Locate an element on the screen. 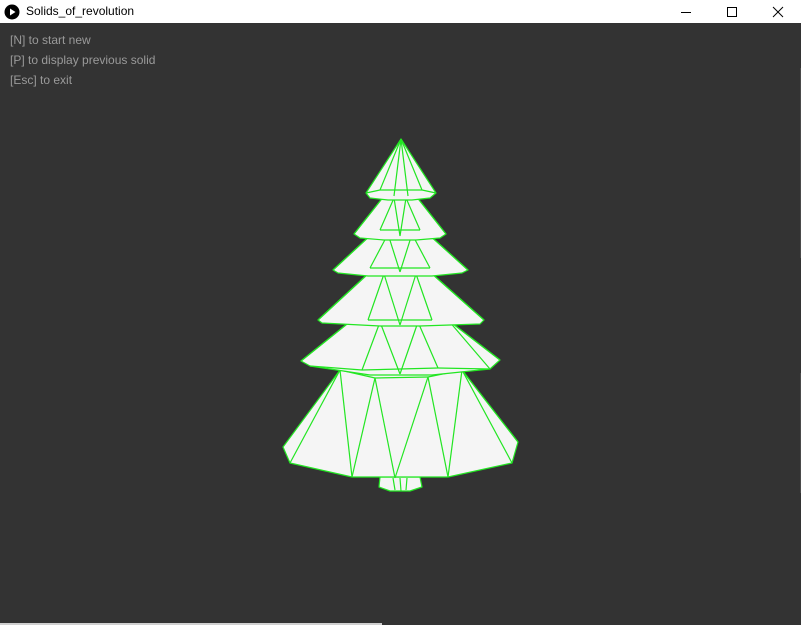 The width and height of the screenshot is (801, 625). title-bar: Solids_of_revolution is located at coordinates (400, 11).